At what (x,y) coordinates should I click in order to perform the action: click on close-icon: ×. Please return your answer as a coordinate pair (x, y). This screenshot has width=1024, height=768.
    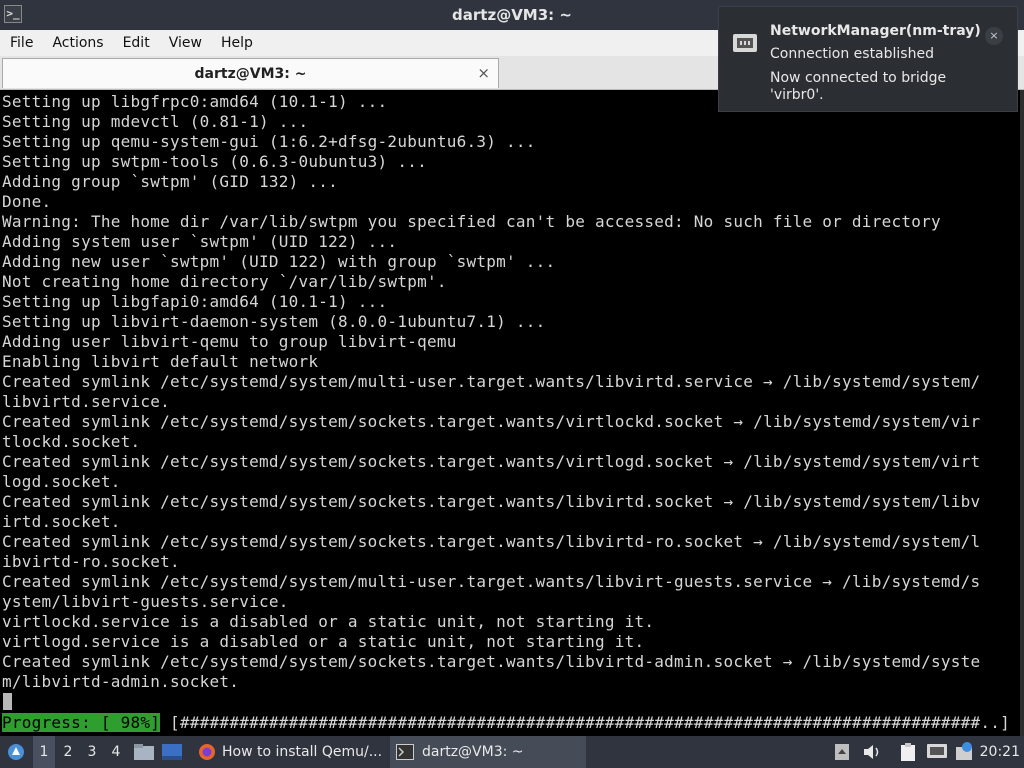
    Looking at the image, I should click on (994, 36).